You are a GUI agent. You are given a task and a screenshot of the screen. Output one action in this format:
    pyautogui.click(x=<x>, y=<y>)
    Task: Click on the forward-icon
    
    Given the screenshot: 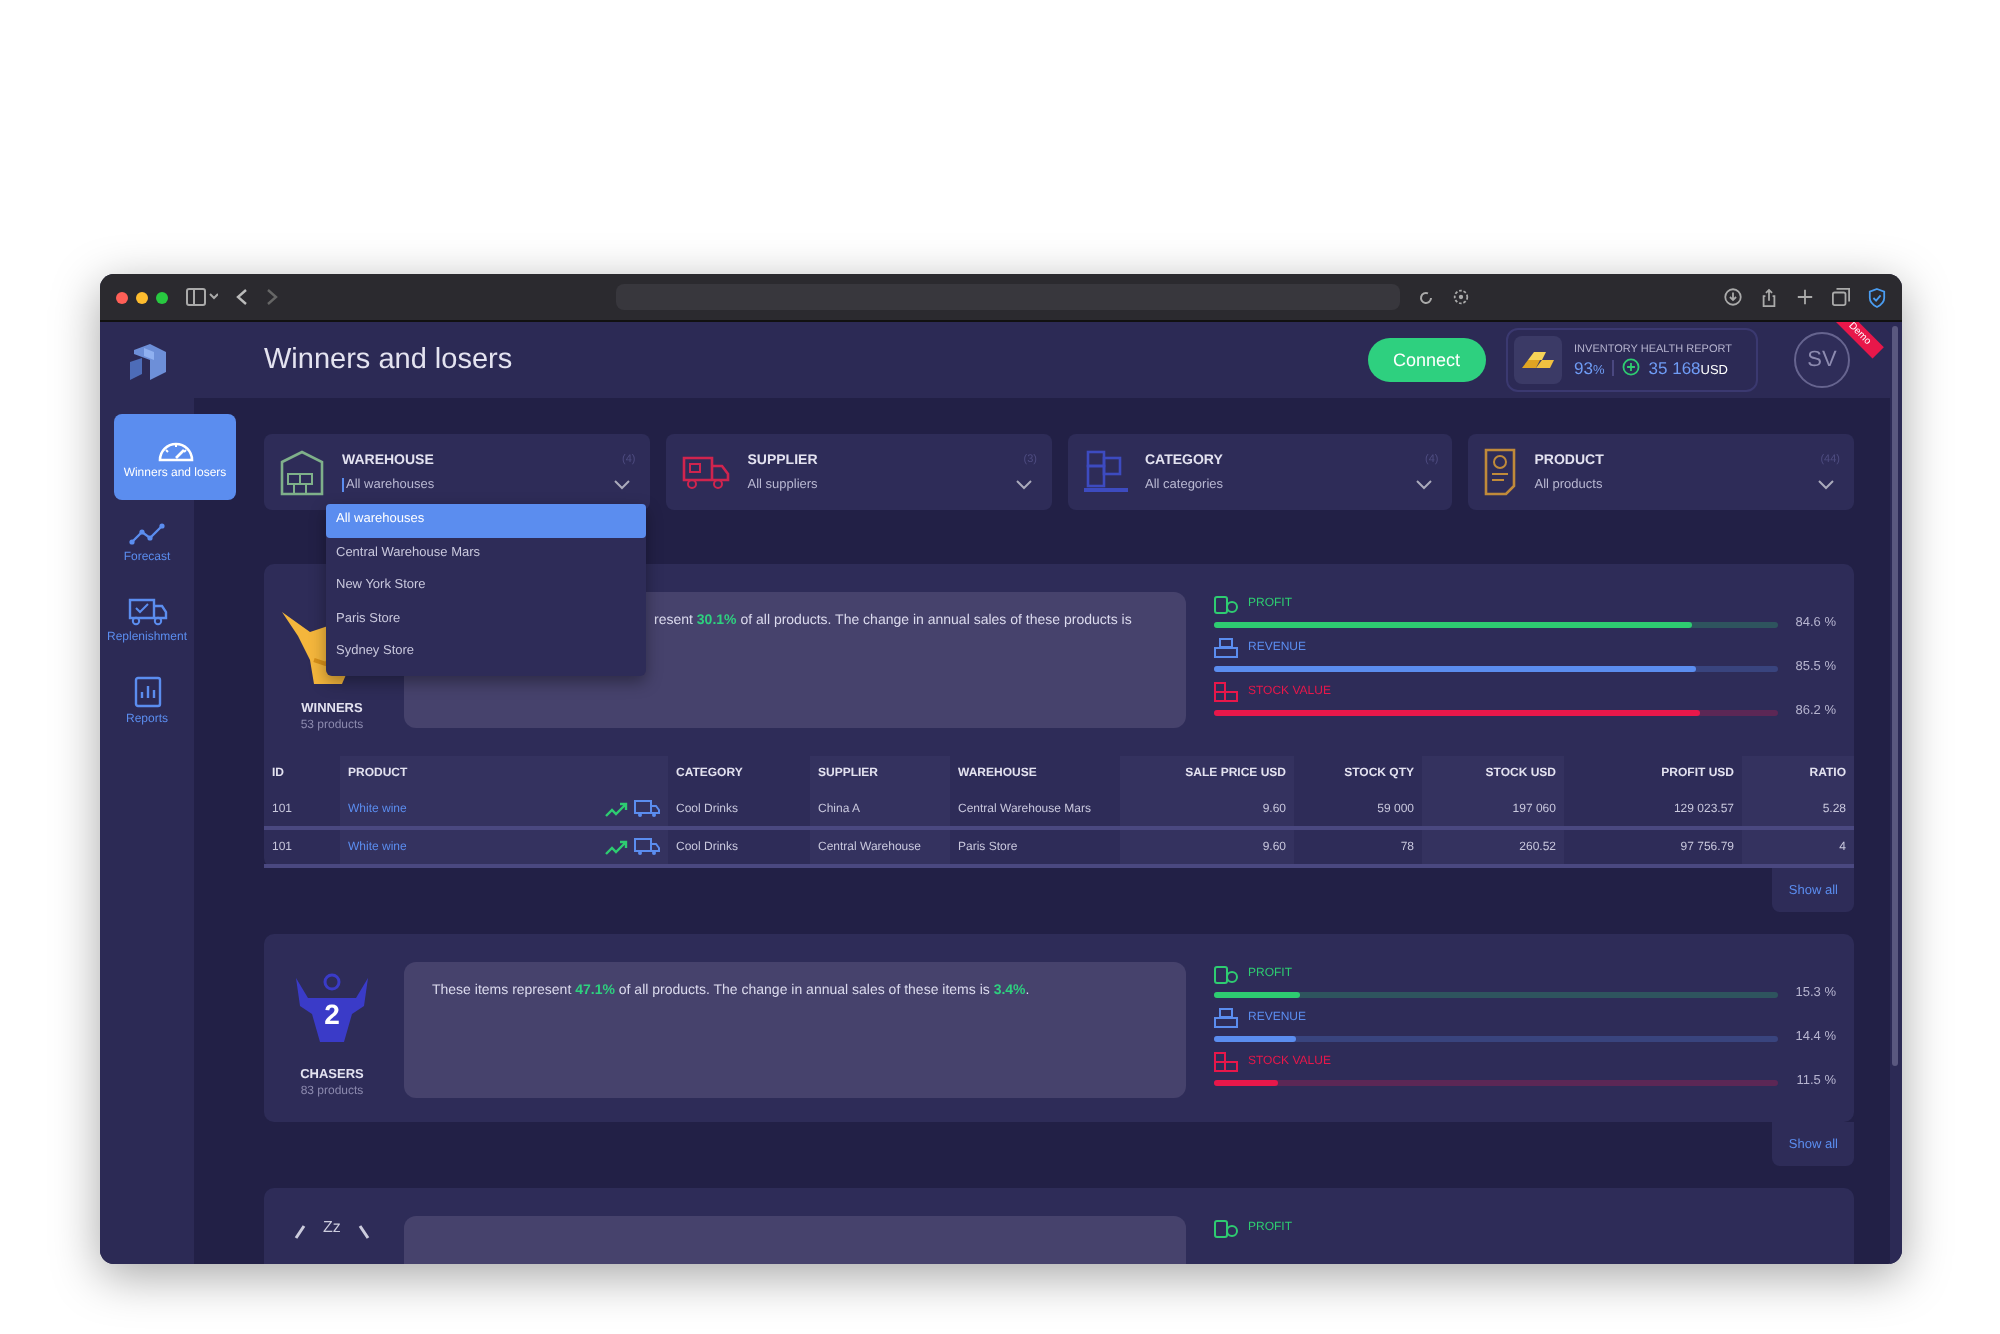 What is the action you would take?
    pyautogui.click(x=272, y=297)
    